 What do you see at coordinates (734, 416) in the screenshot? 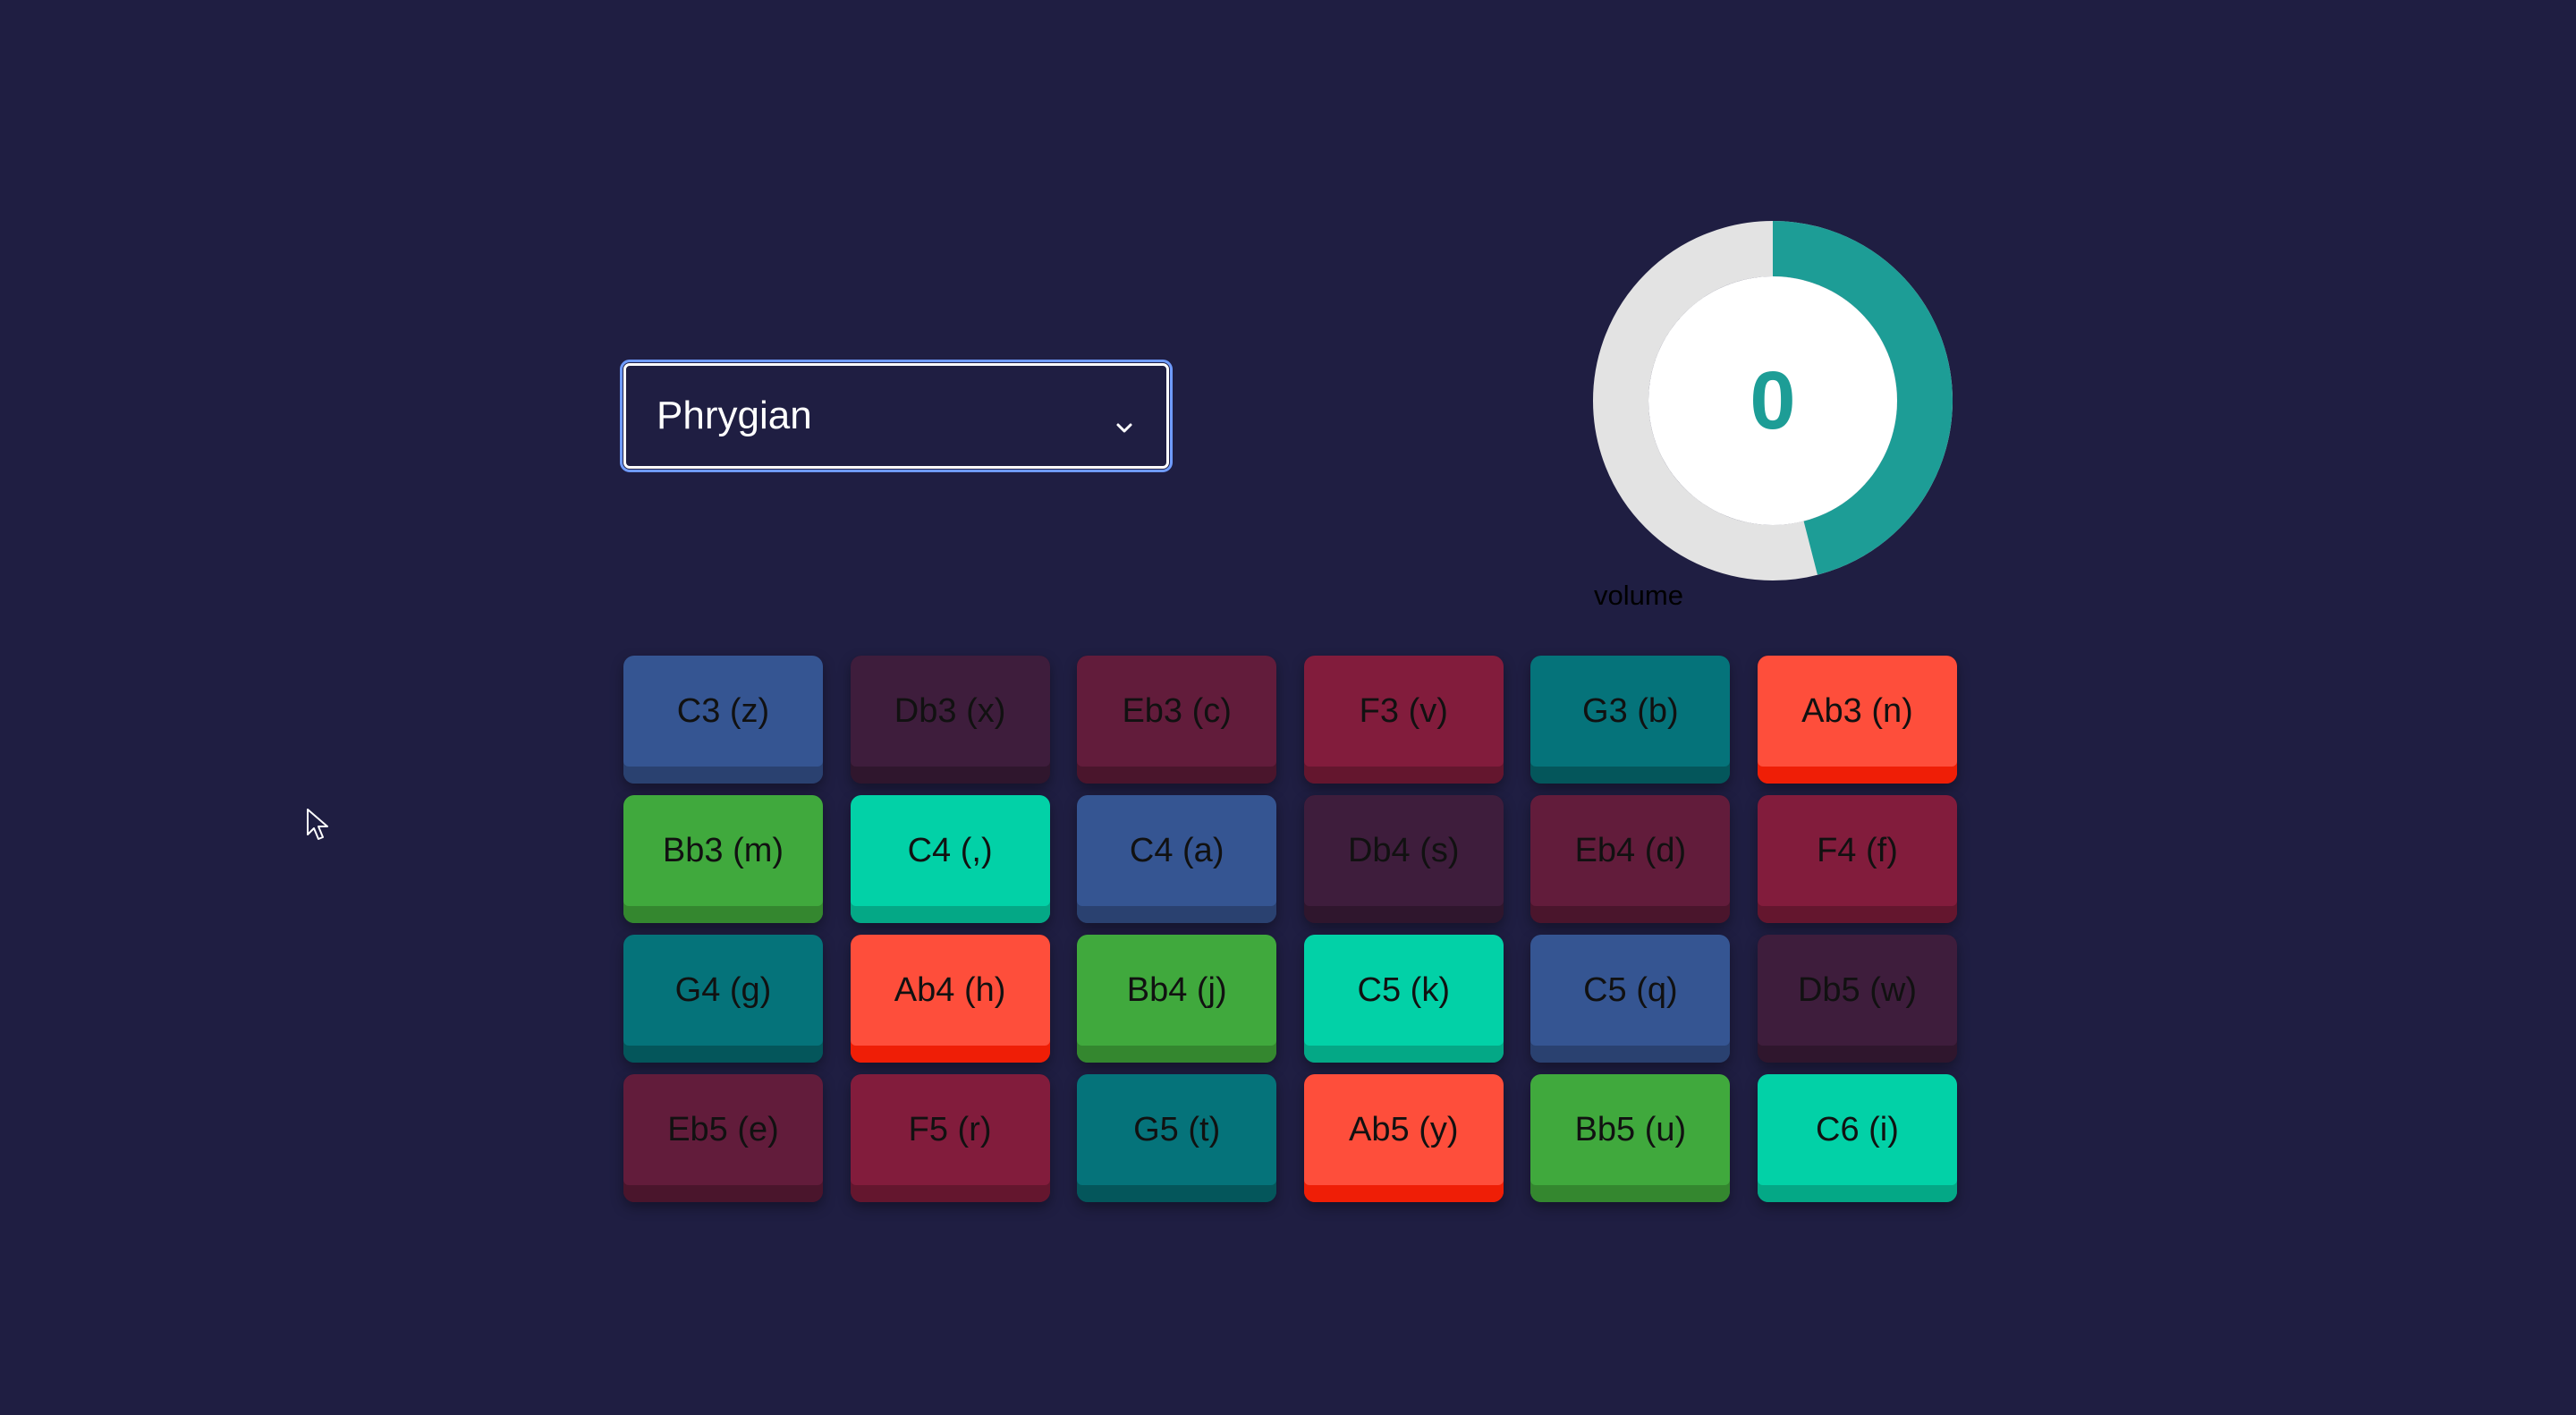
I see `scale-select-value: Phrygian` at bounding box center [734, 416].